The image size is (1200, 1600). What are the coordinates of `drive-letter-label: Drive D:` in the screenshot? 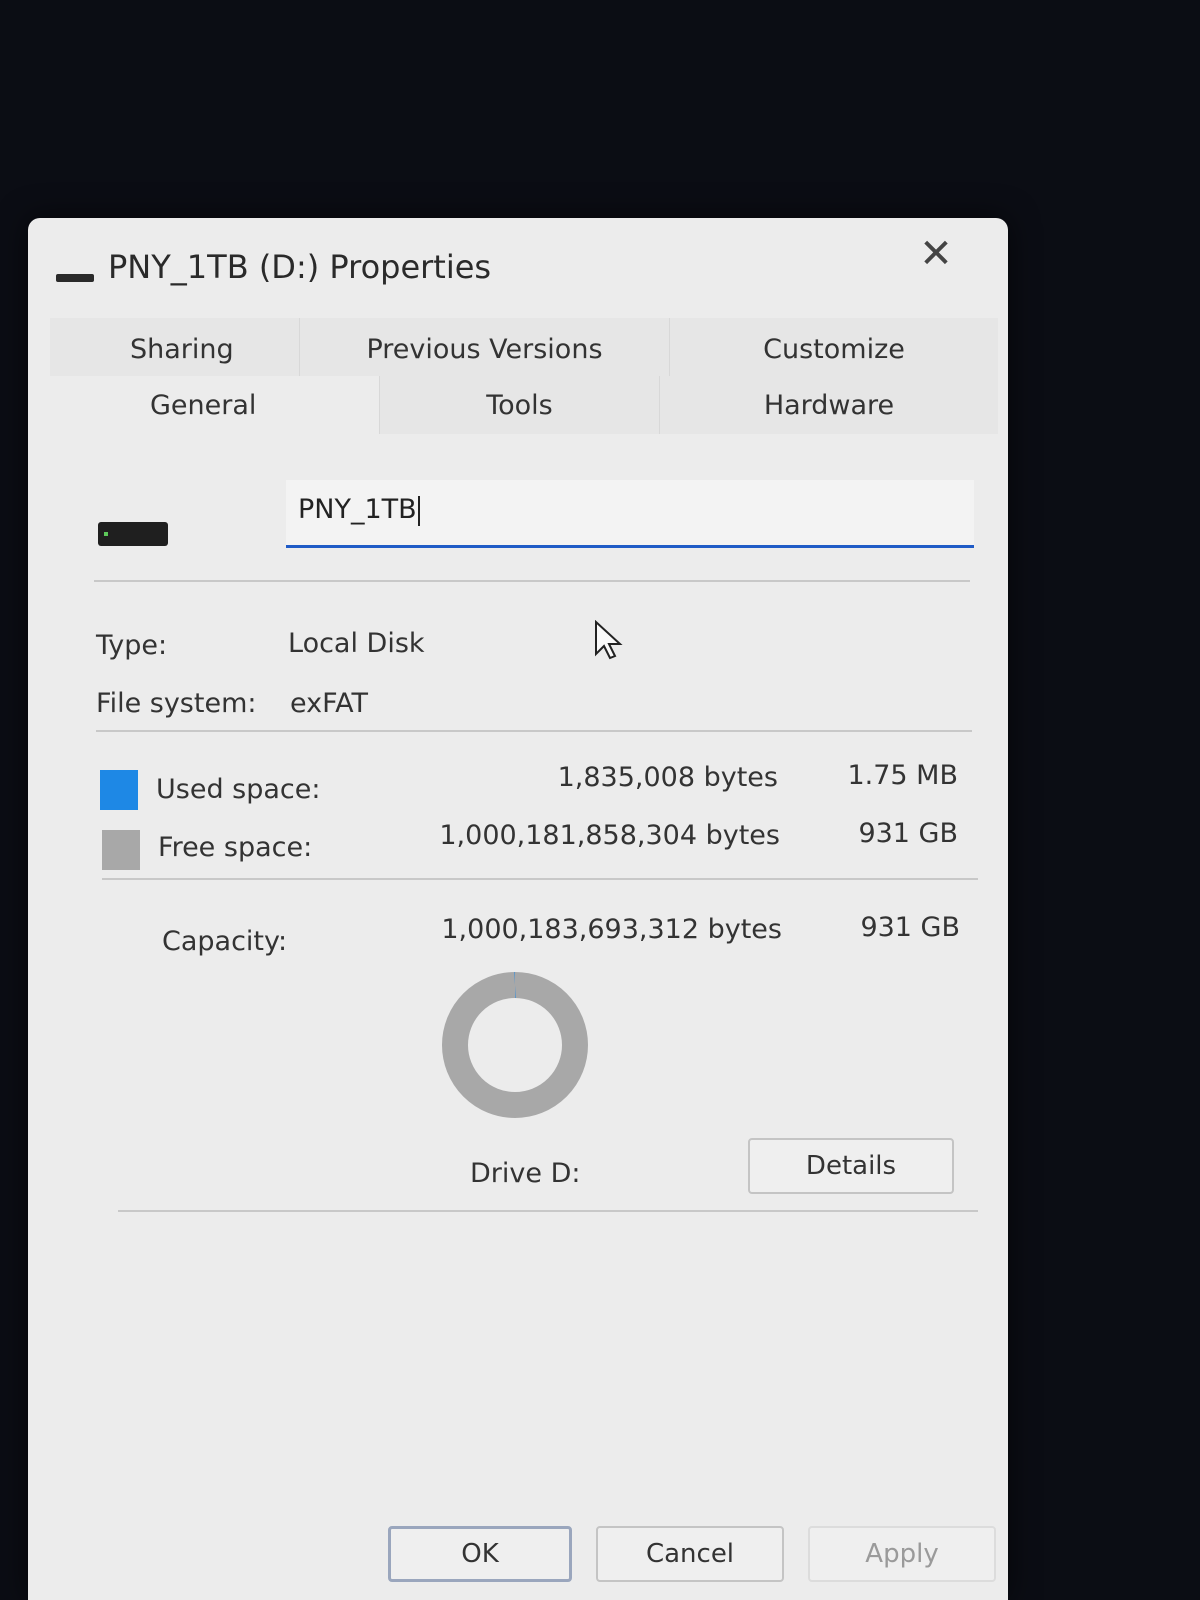 It's located at (525, 1173).